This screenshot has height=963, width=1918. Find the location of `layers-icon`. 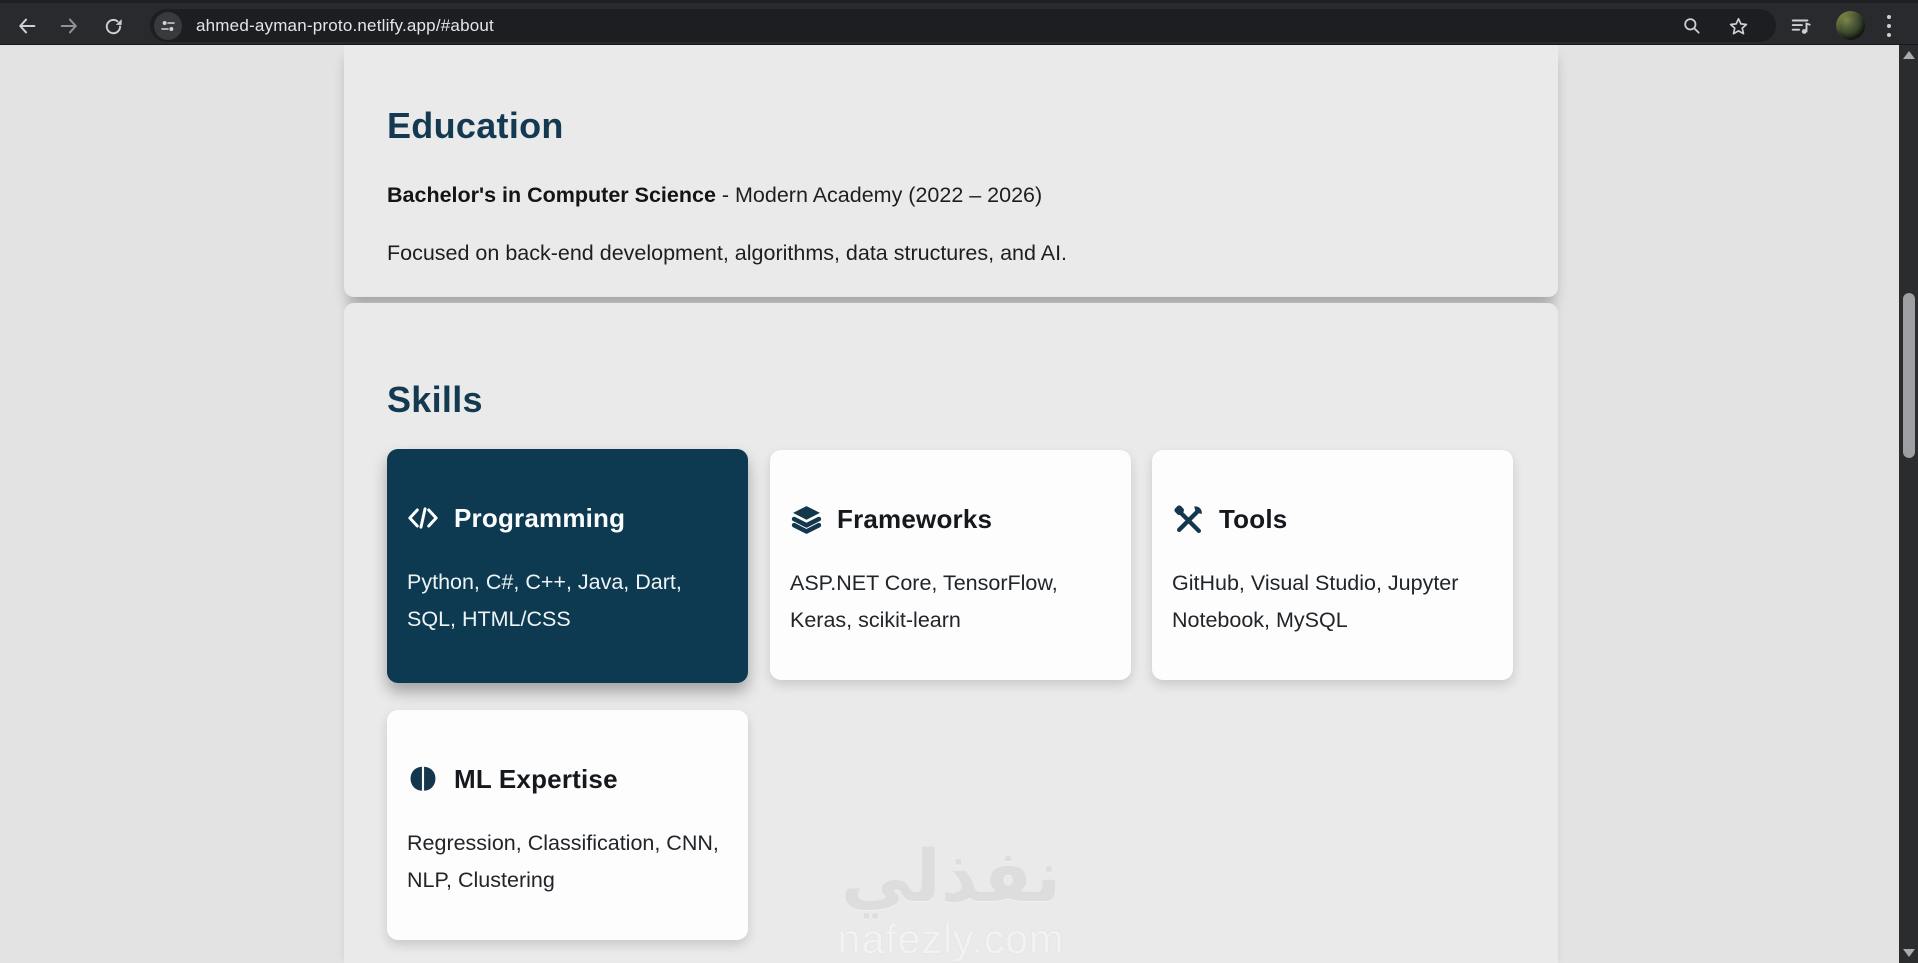

layers-icon is located at coordinates (806, 519).